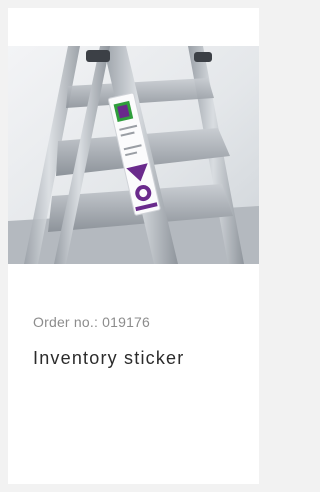 The image size is (320, 492). I want to click on product-title: Inventory sticker, so click(108, 358).